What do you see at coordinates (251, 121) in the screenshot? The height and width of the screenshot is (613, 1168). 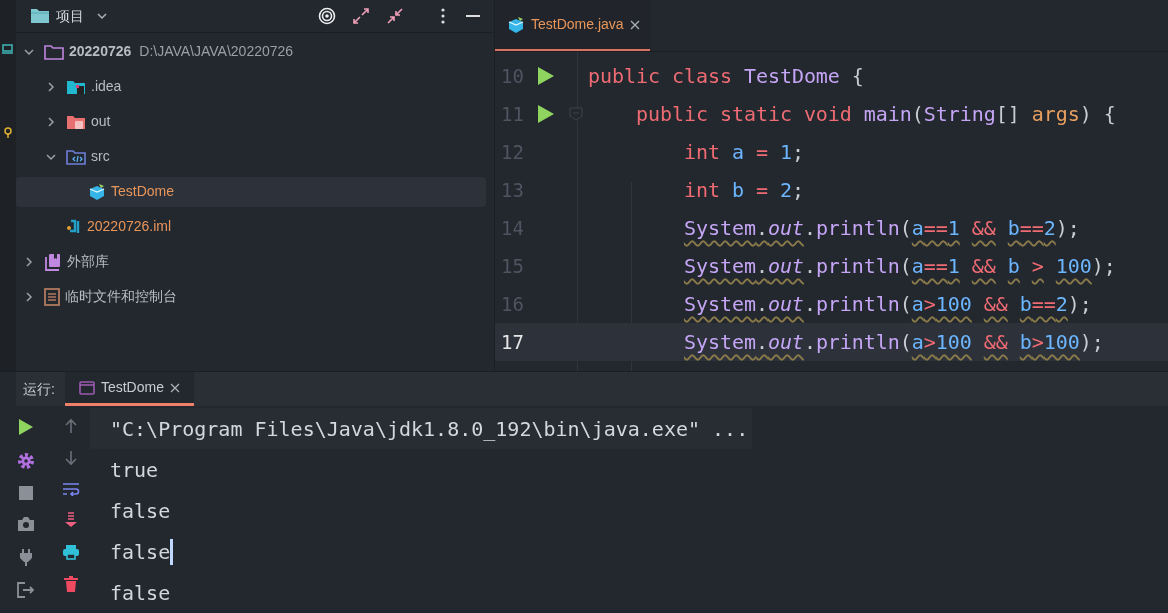 I see `tree-item: out` at bounding box center [251, 121].